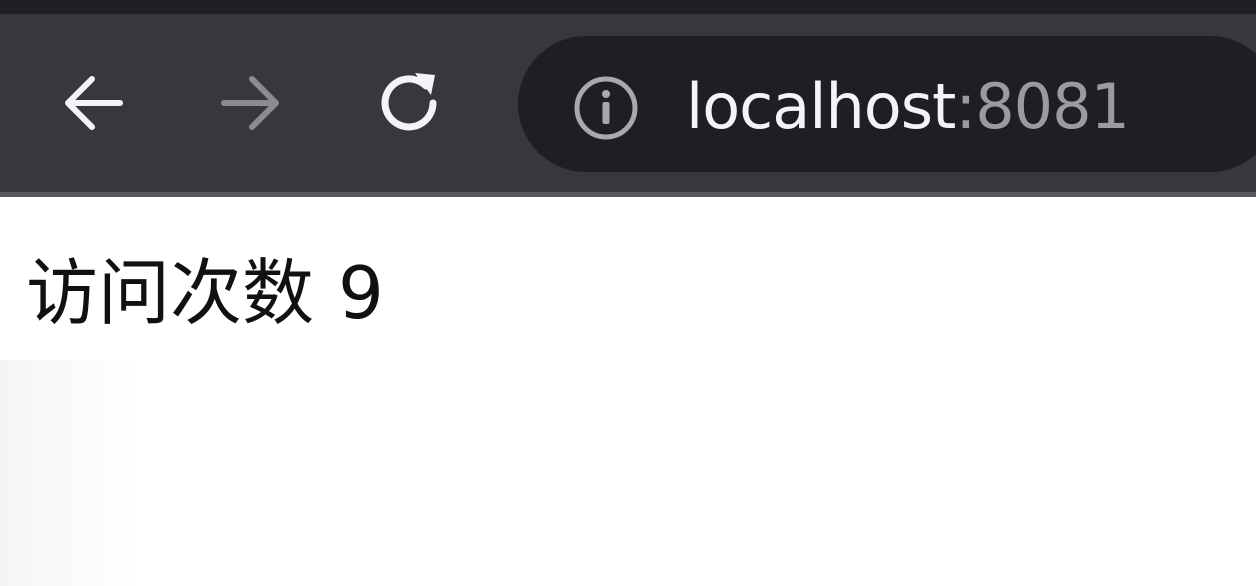 The width and height of the screenshot is (1256, 586). What do you see at coordinates (628, 194) in the screenshot?
I see `toolbar-divider` at bounding box center [628, 194].